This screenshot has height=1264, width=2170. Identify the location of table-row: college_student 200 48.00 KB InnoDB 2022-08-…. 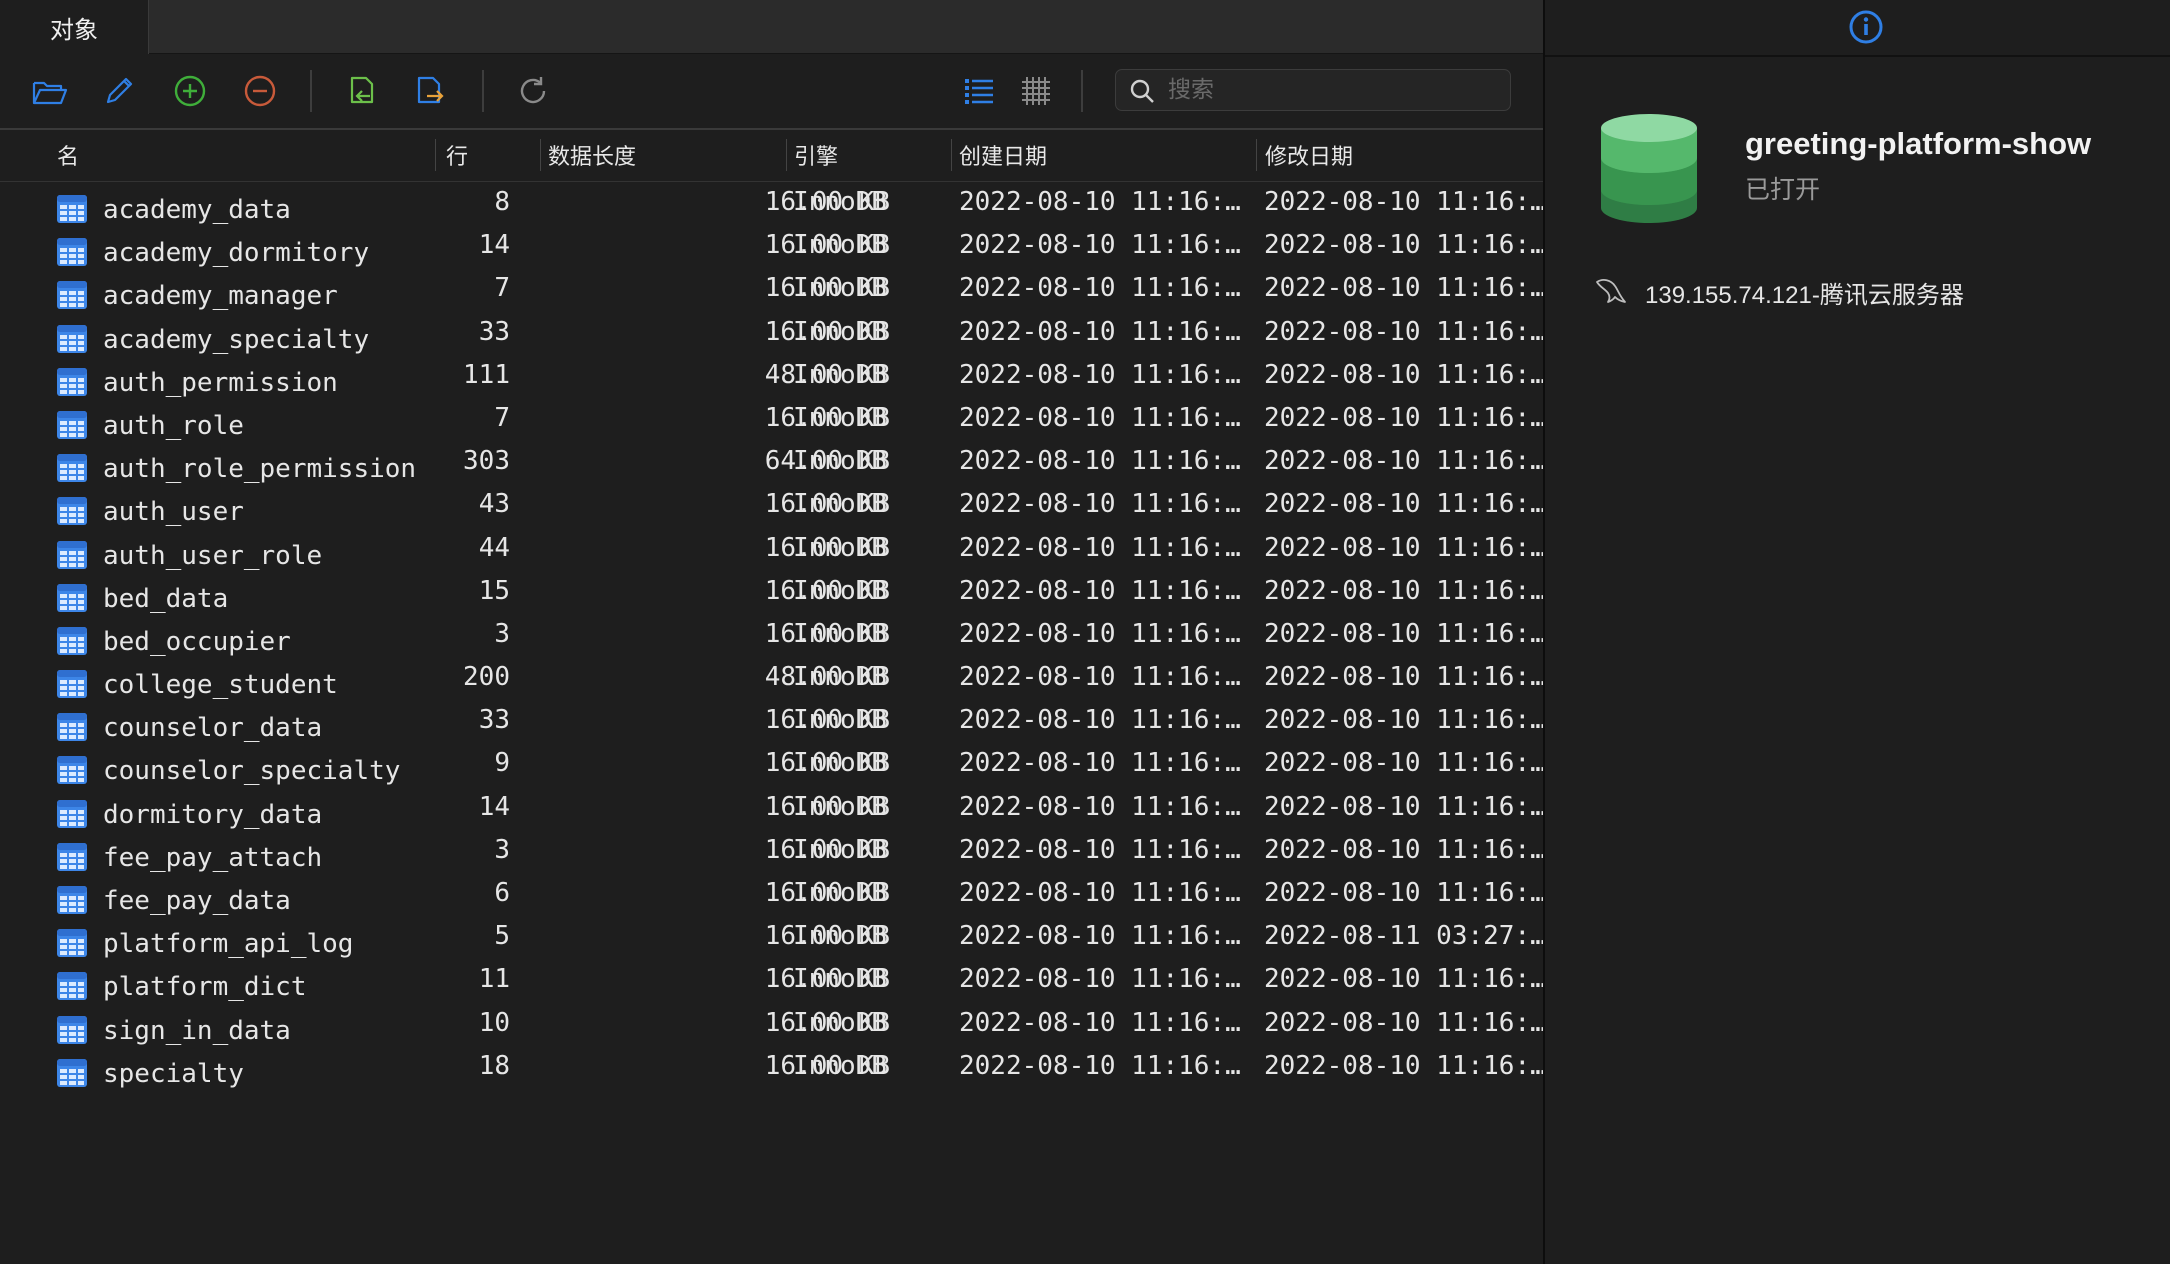
(773, 678).